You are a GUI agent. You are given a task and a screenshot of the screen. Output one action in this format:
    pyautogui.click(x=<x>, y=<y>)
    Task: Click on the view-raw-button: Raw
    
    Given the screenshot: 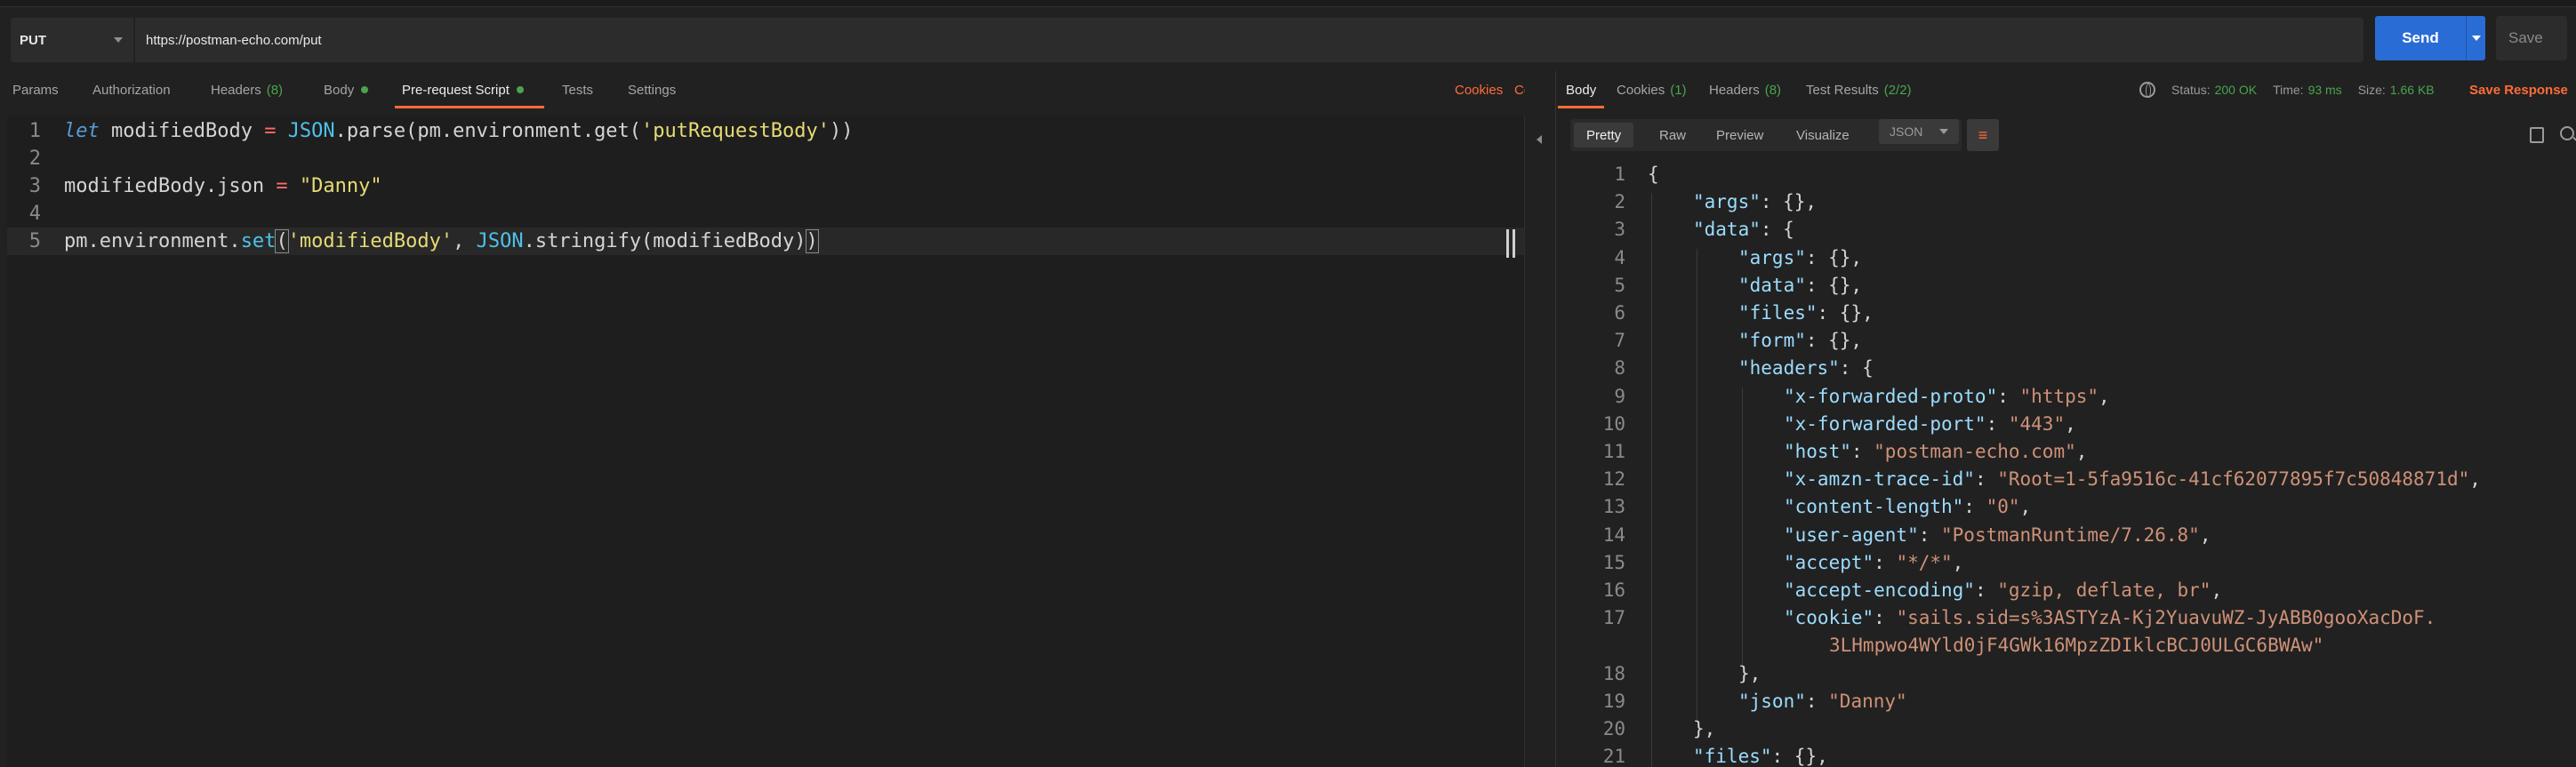 What is the action you would take?
    pyautogui.click(x=1672, y=135)
    